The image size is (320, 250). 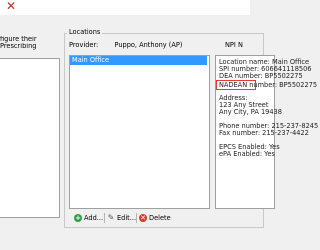 I want to click on delete-button: ✕ Delete, so click(x=155, y=218).